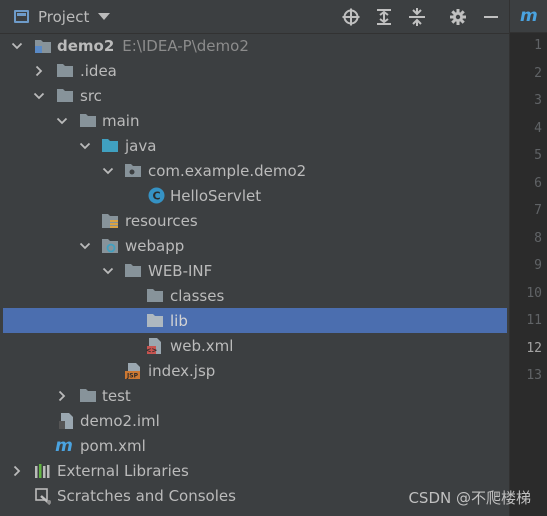 Image resolution: width=547 pixels, height=516 pixels. I want to click on tree-item-package: com.example.demo2, so click(254, 170).